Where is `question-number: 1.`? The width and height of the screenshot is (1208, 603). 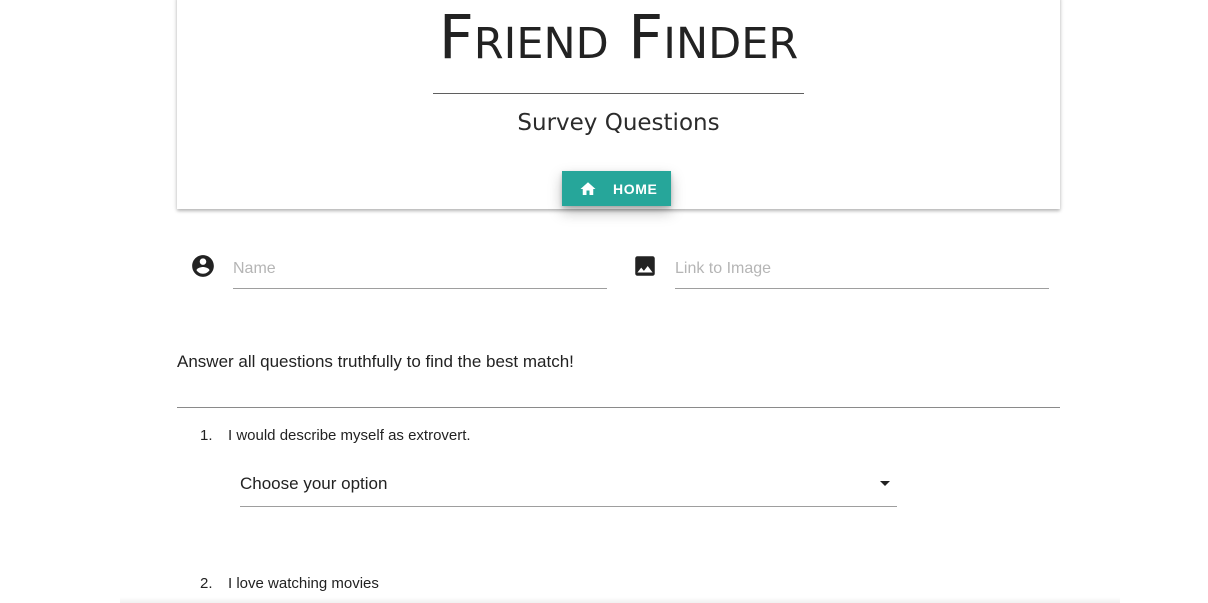
question-number: 1. is located at coordinates (206, 435).